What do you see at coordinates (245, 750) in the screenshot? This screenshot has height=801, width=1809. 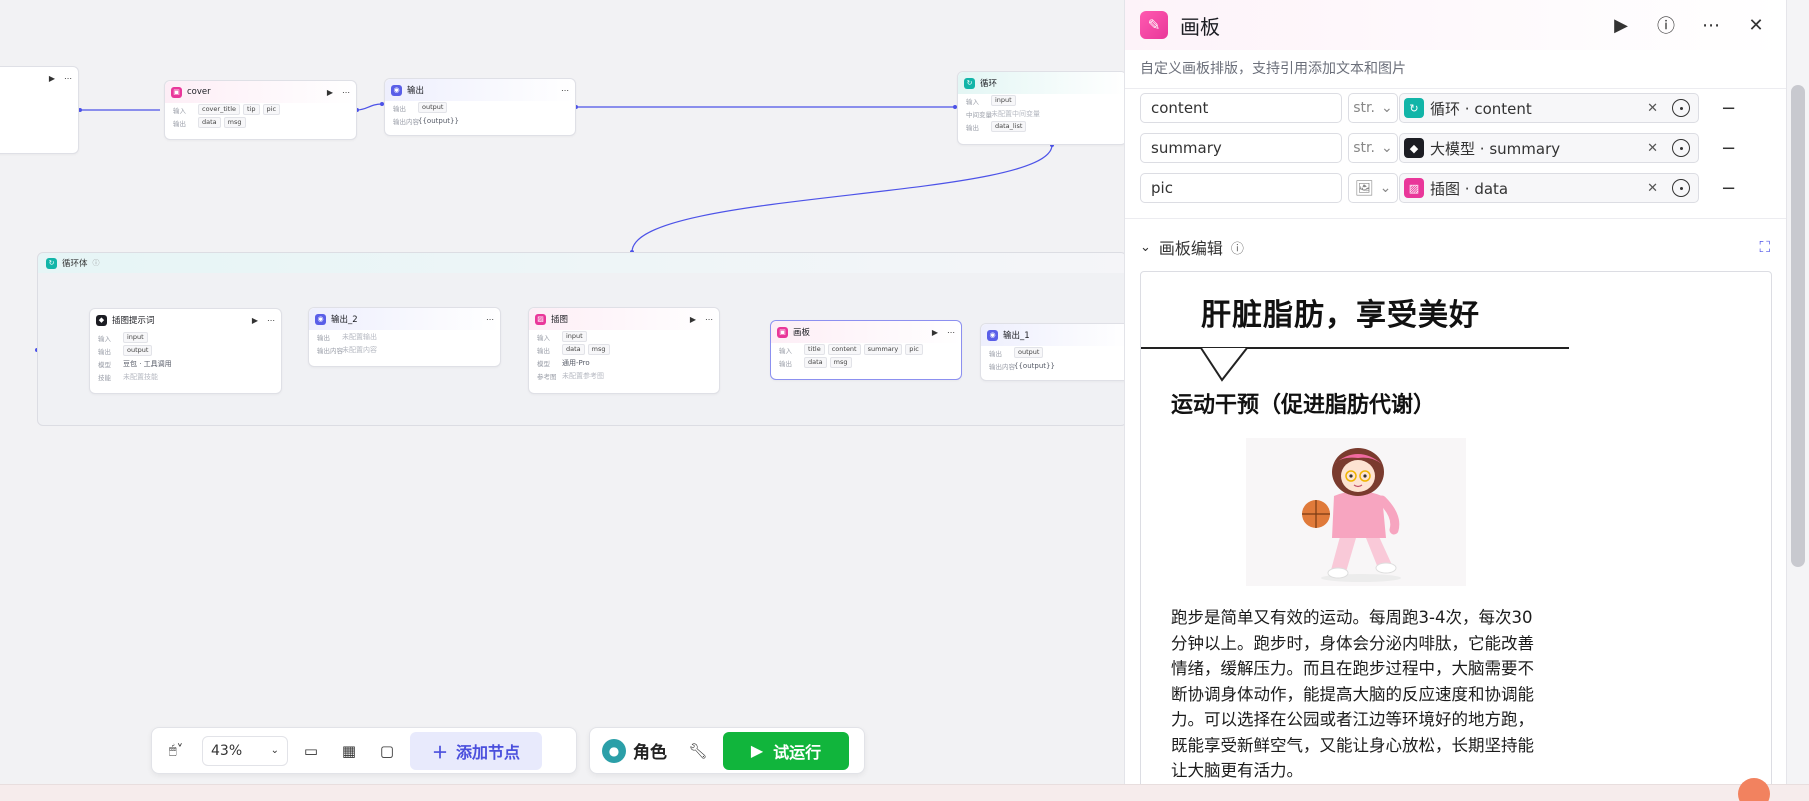 I see `zoom-select: 43% ⌄` at bounding box center [245, 750].